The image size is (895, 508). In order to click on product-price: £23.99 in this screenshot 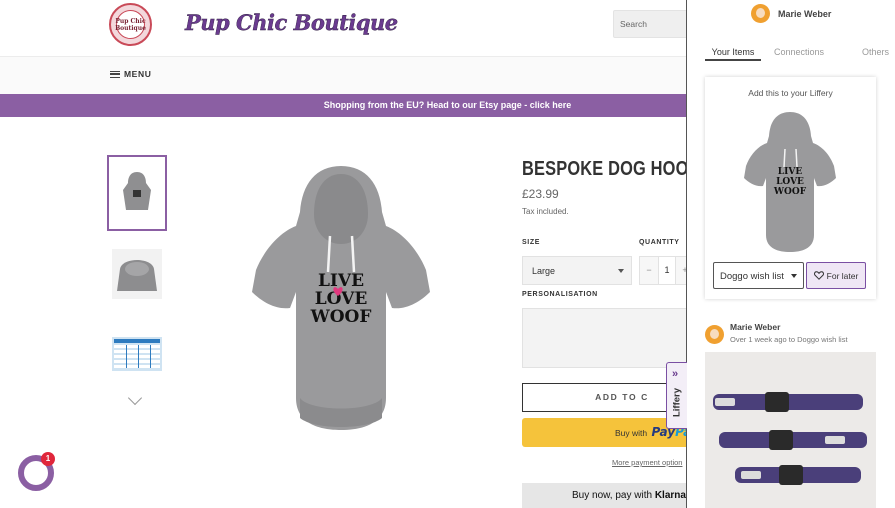, I will do `click(540, 194)`.